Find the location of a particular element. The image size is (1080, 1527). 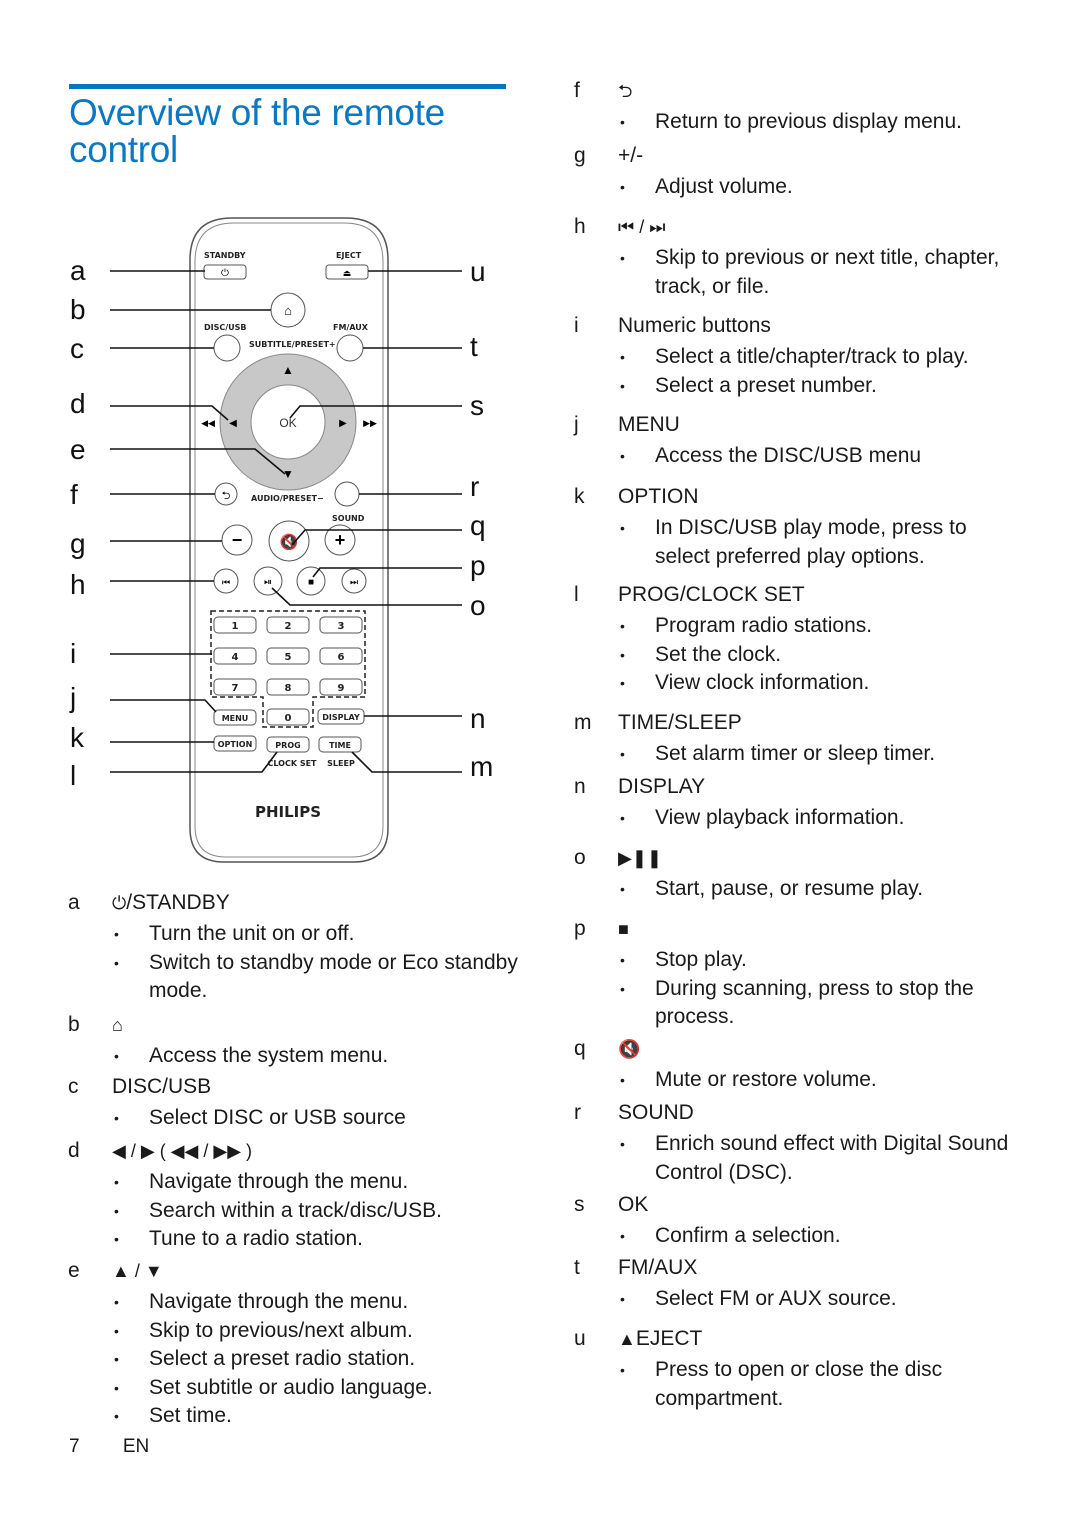

bullet-item: • Skip to previous/next album. is located at coordinates (322, 1331).